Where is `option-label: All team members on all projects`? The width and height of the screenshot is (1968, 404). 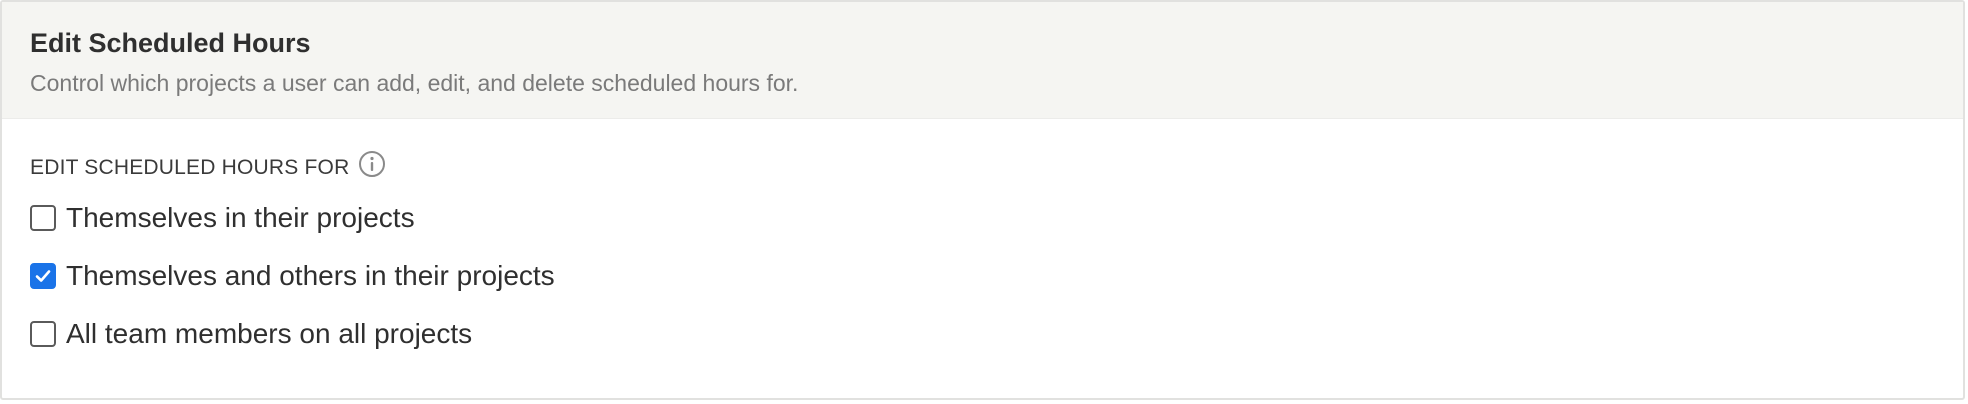 option-label: All team members on all projects is located at coordinates (269, 333).